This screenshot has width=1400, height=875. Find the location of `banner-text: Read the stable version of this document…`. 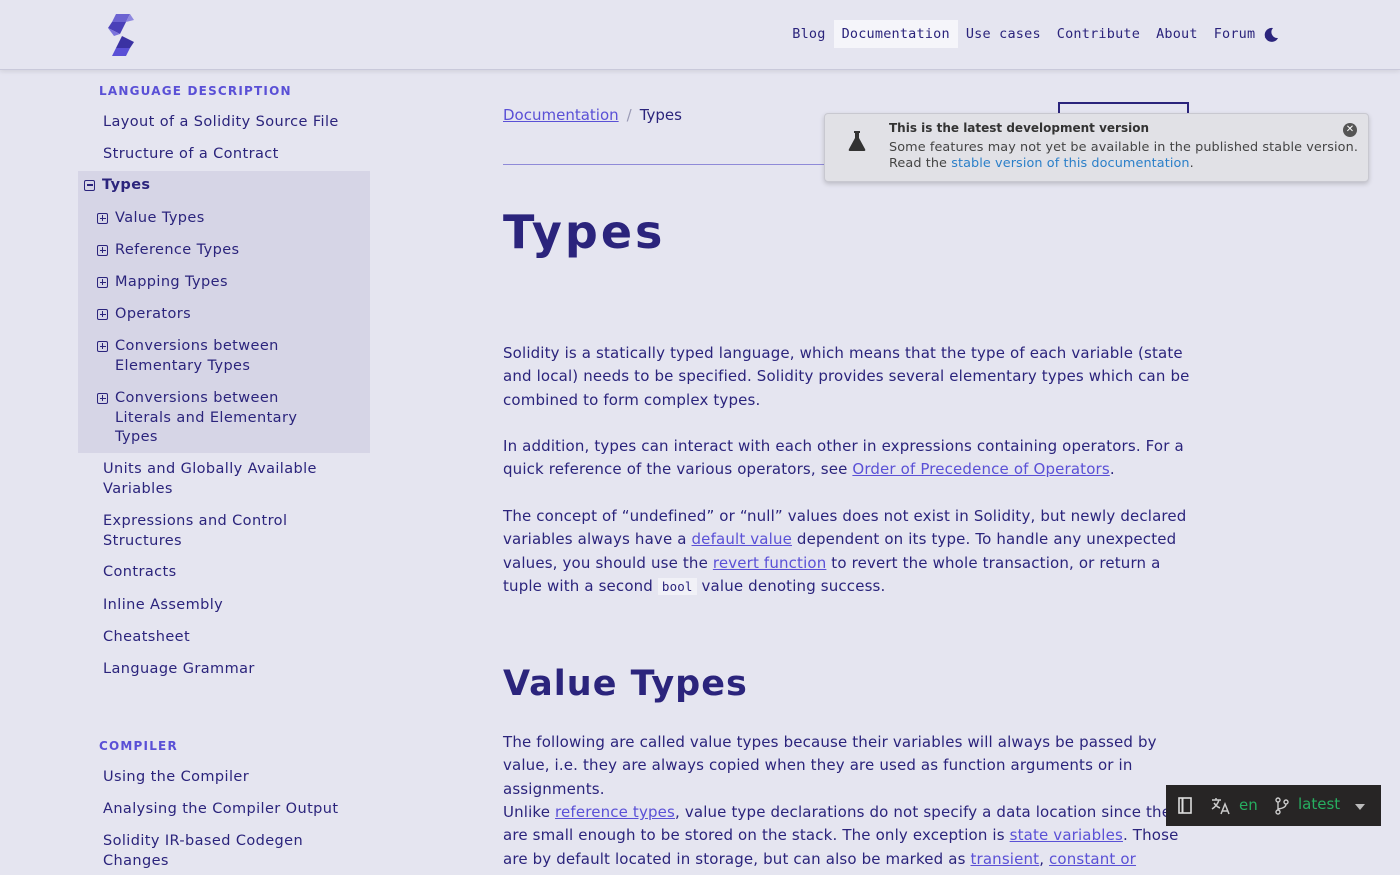

banner-text: Read the stable version of this document… is located at coordinates (1041, 163).